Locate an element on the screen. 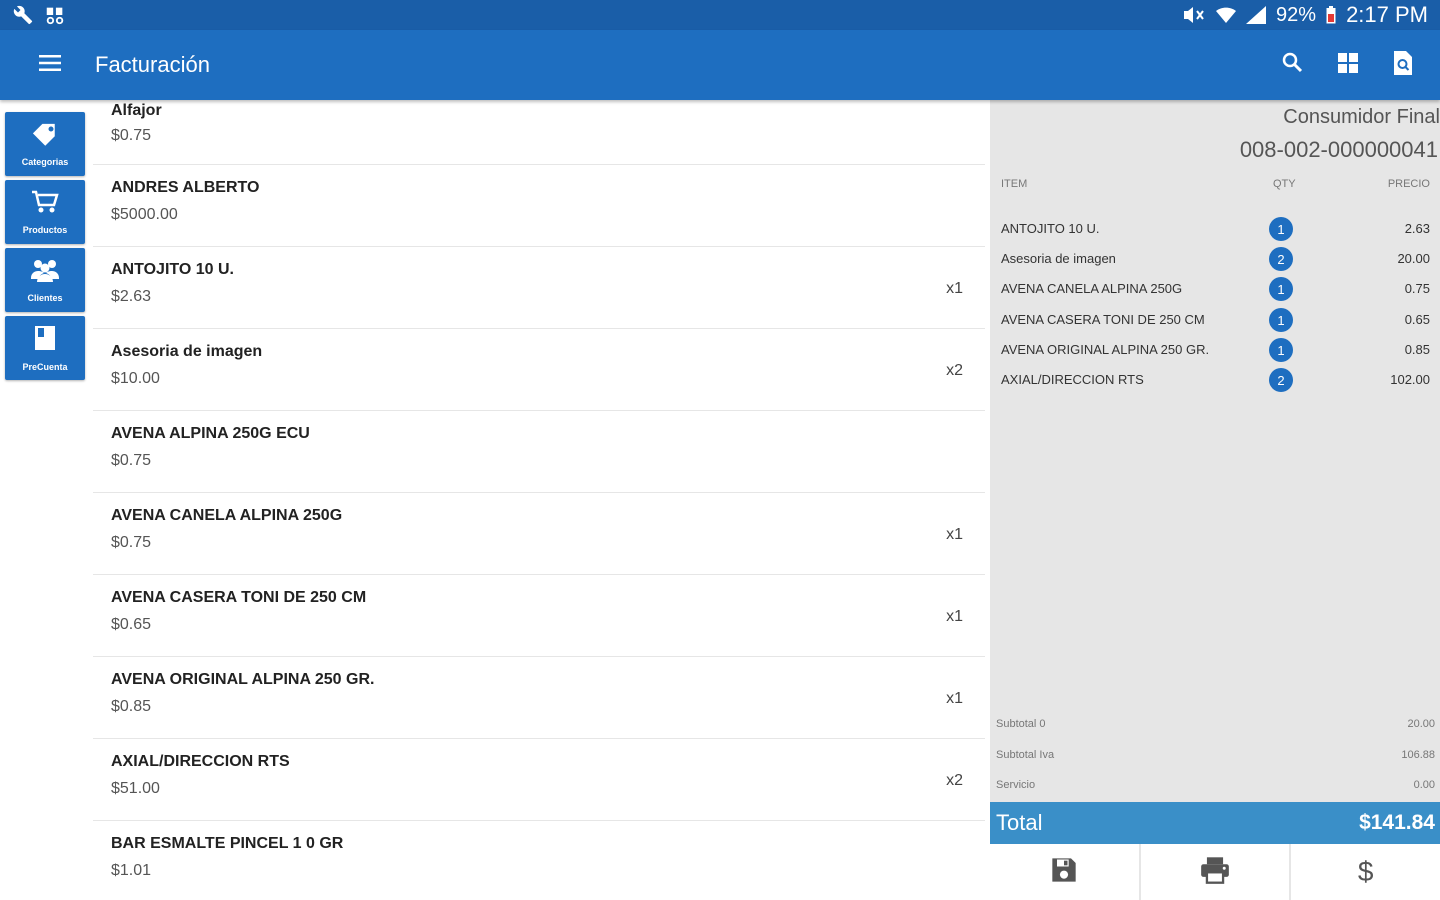 The height and width of the screenshot is (900, 1440). nav-categorias: Categorias is located at coordinates (45, 144).